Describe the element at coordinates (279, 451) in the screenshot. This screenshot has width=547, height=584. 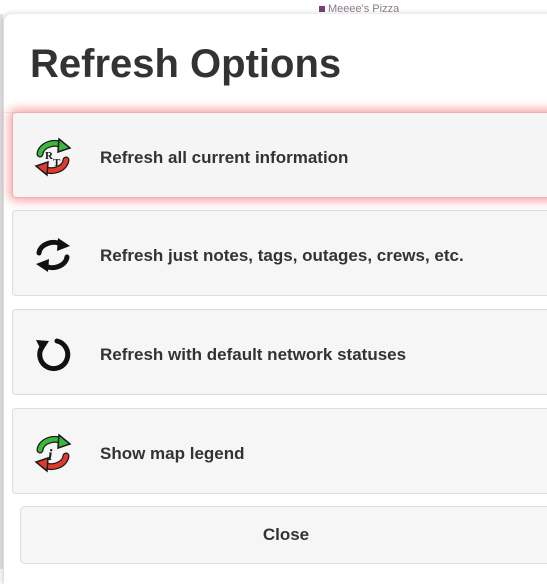
I see `show-map-legend-button: i Show map legend` at that location.